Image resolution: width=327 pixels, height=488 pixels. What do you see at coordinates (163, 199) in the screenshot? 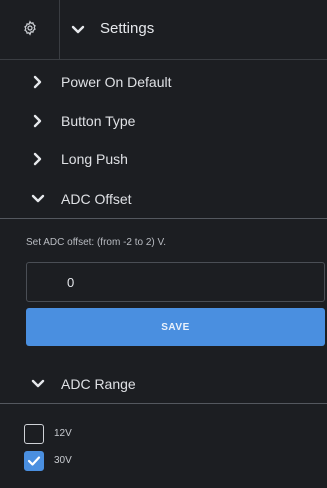
I see `section-adc-offset: ADC Offset` at bounding box center [163, 199].